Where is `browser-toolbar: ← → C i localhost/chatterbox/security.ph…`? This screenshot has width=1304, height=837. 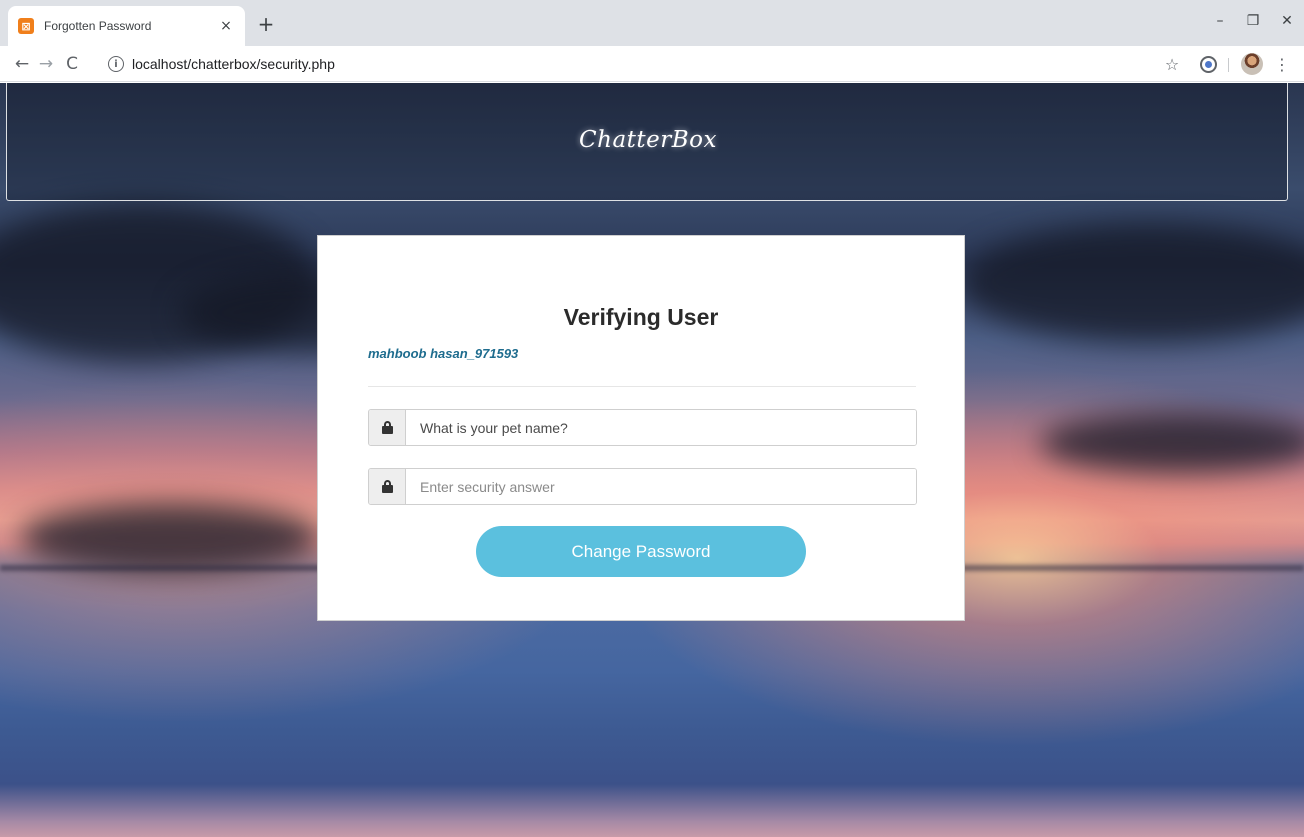
browser-toolbar: ← → C i localhost/chatterbox/security.ph… is located at coordinates (652, 64).